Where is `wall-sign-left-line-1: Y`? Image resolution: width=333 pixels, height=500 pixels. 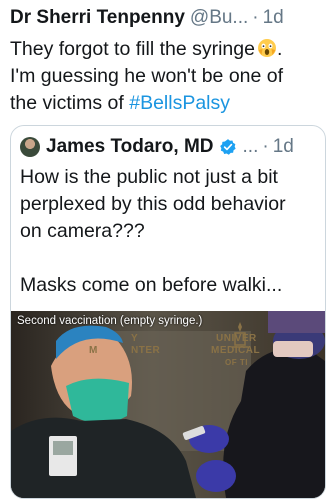
wall-sign-left-line-1: Y is located at coordinates (135, 338).